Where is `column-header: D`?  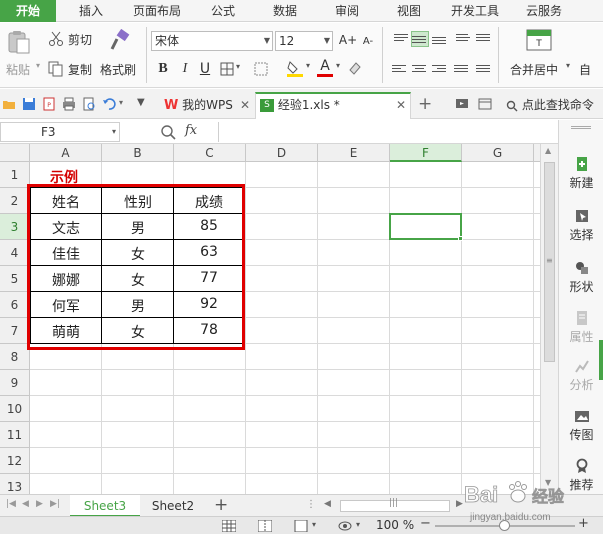
column-header: D is located at coordinates (282, 153).